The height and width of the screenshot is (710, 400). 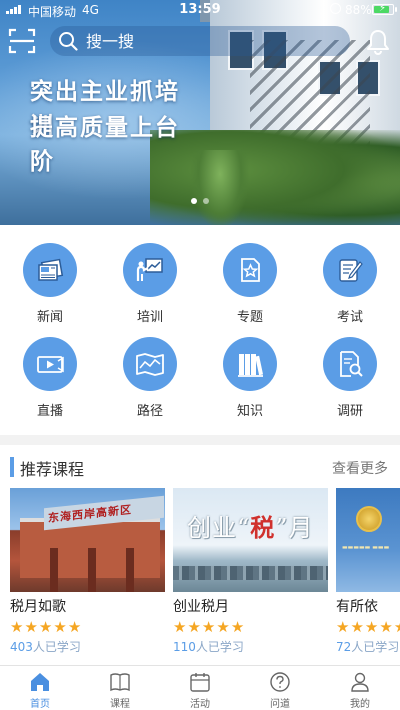 What do you see at coordinates (200, 201) in the screenshot?
I see `carousel-indicator` at bounding box center [200, 201].